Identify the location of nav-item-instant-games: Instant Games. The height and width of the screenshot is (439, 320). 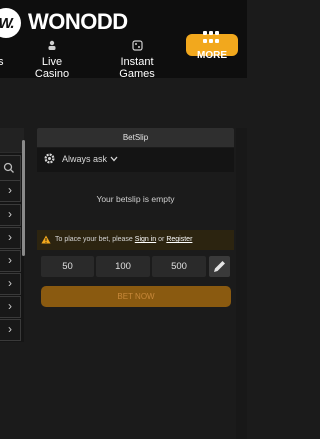
(137, 60).